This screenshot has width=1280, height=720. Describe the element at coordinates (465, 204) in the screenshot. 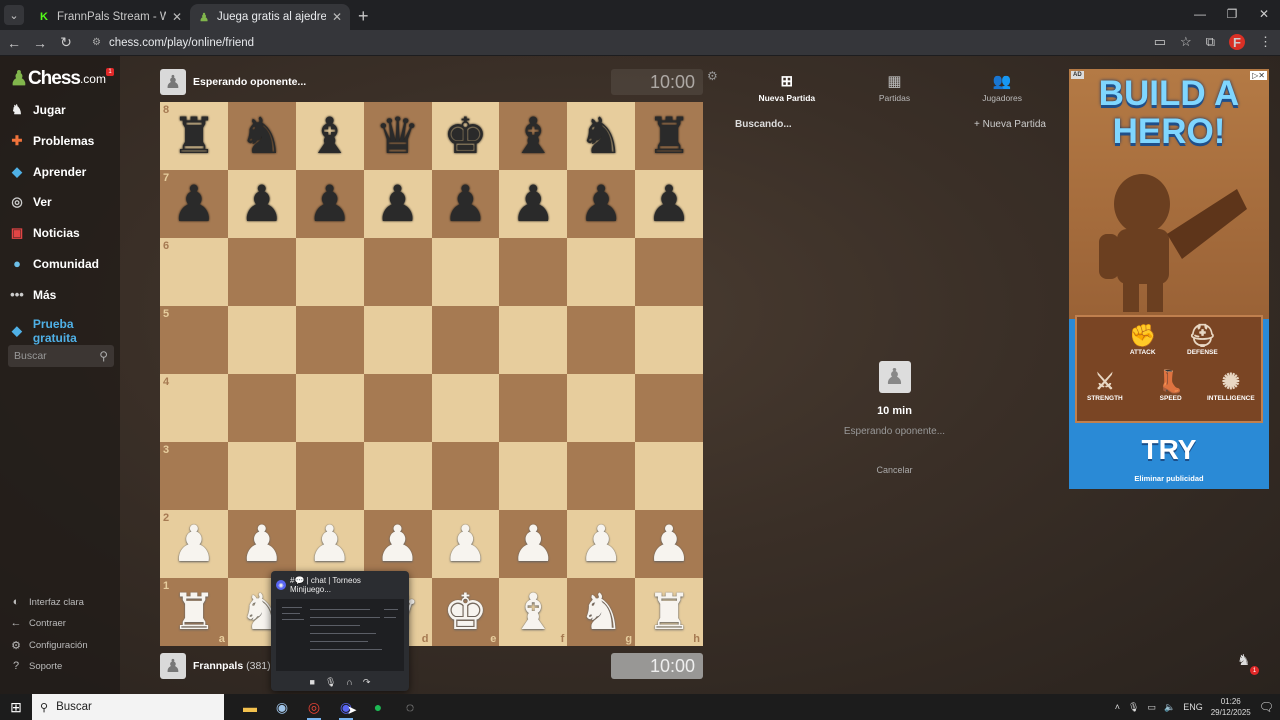

I see `square-e7: ♟` at that location.